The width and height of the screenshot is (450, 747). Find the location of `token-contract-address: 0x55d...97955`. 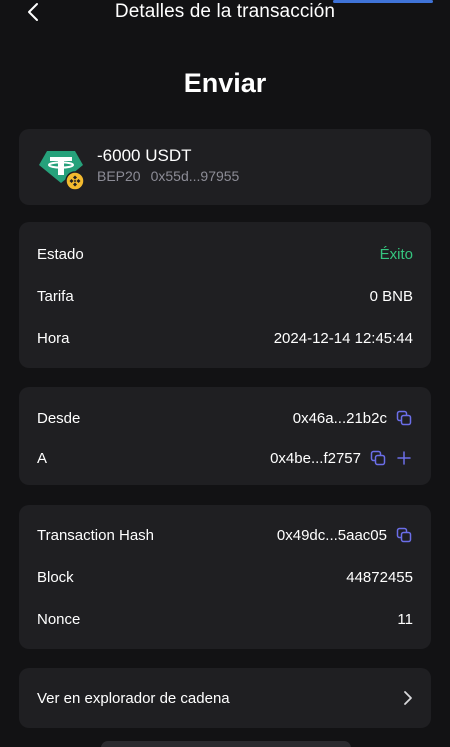

token-contract-address: 0x55d...97955 is located at coordinates (195, 176).